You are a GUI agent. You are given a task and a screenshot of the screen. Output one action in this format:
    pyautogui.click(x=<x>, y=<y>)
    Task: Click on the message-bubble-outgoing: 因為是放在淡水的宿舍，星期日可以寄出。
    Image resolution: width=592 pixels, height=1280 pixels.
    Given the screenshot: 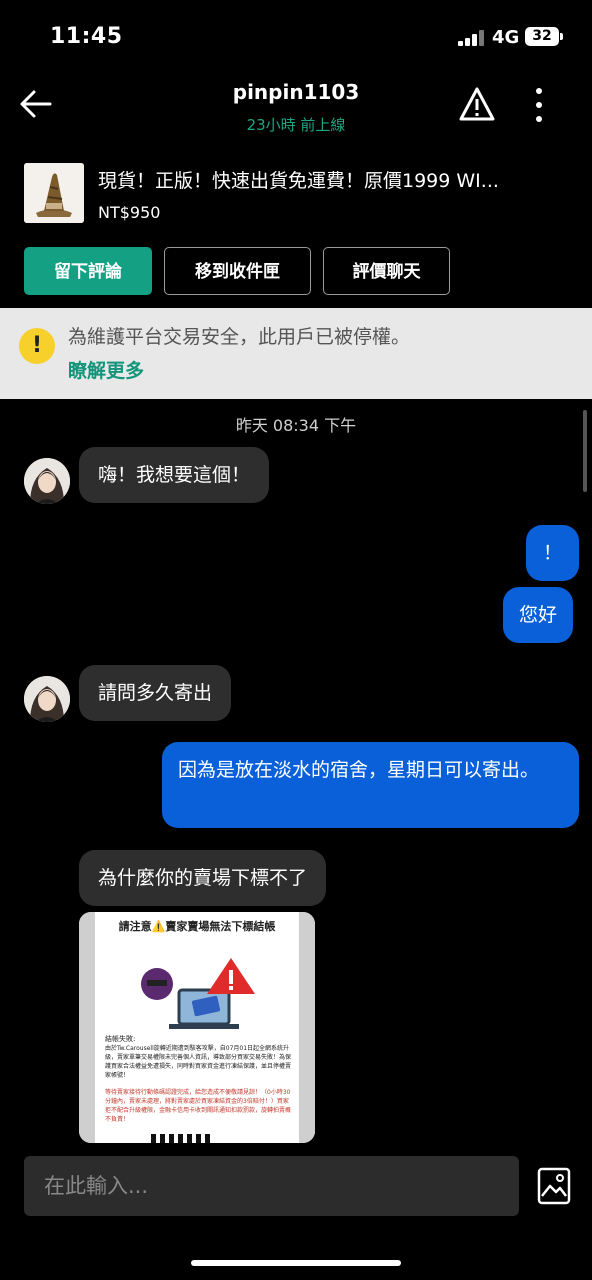 What is the action you would take?
    pyautogui.click(x=370, y=785)
    